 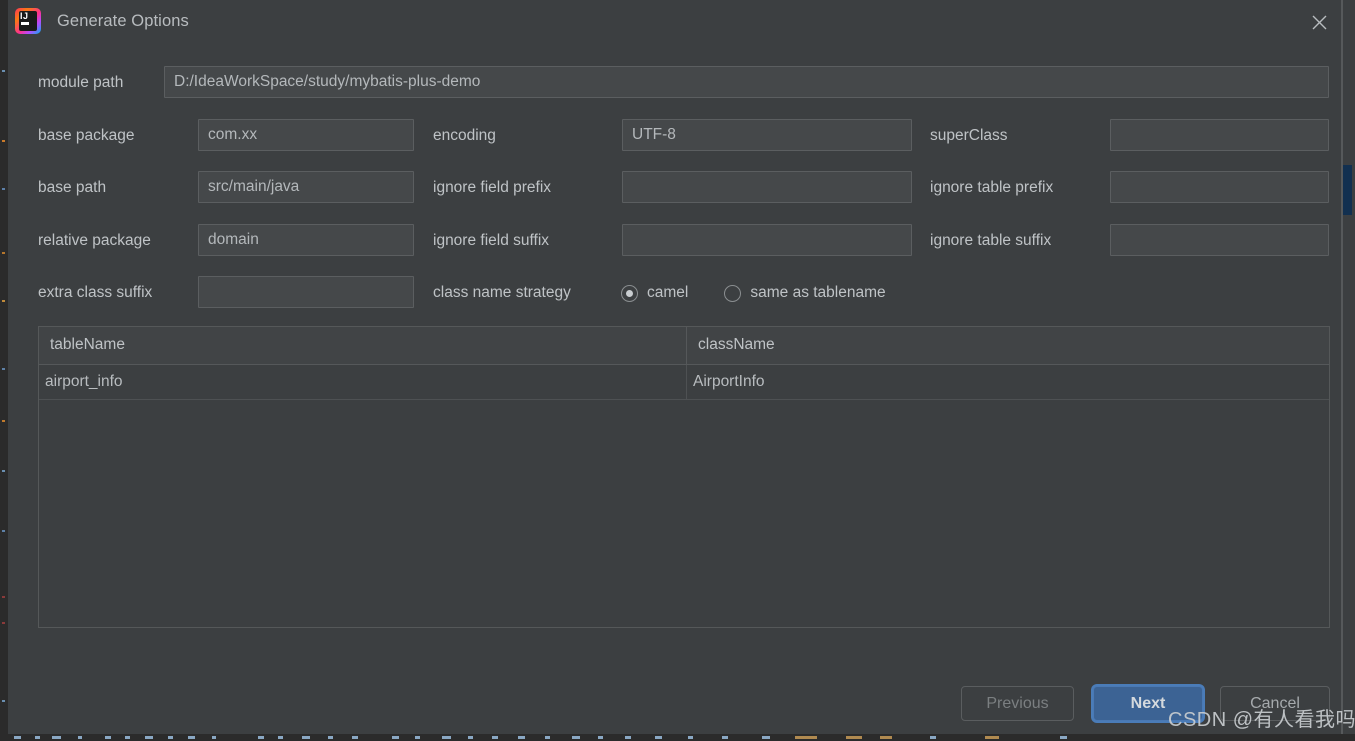 What do you see at coordinates (767, 240) in the screenshot?
I see `ignore-field-suffix-input` at bounding box center [767, 240].